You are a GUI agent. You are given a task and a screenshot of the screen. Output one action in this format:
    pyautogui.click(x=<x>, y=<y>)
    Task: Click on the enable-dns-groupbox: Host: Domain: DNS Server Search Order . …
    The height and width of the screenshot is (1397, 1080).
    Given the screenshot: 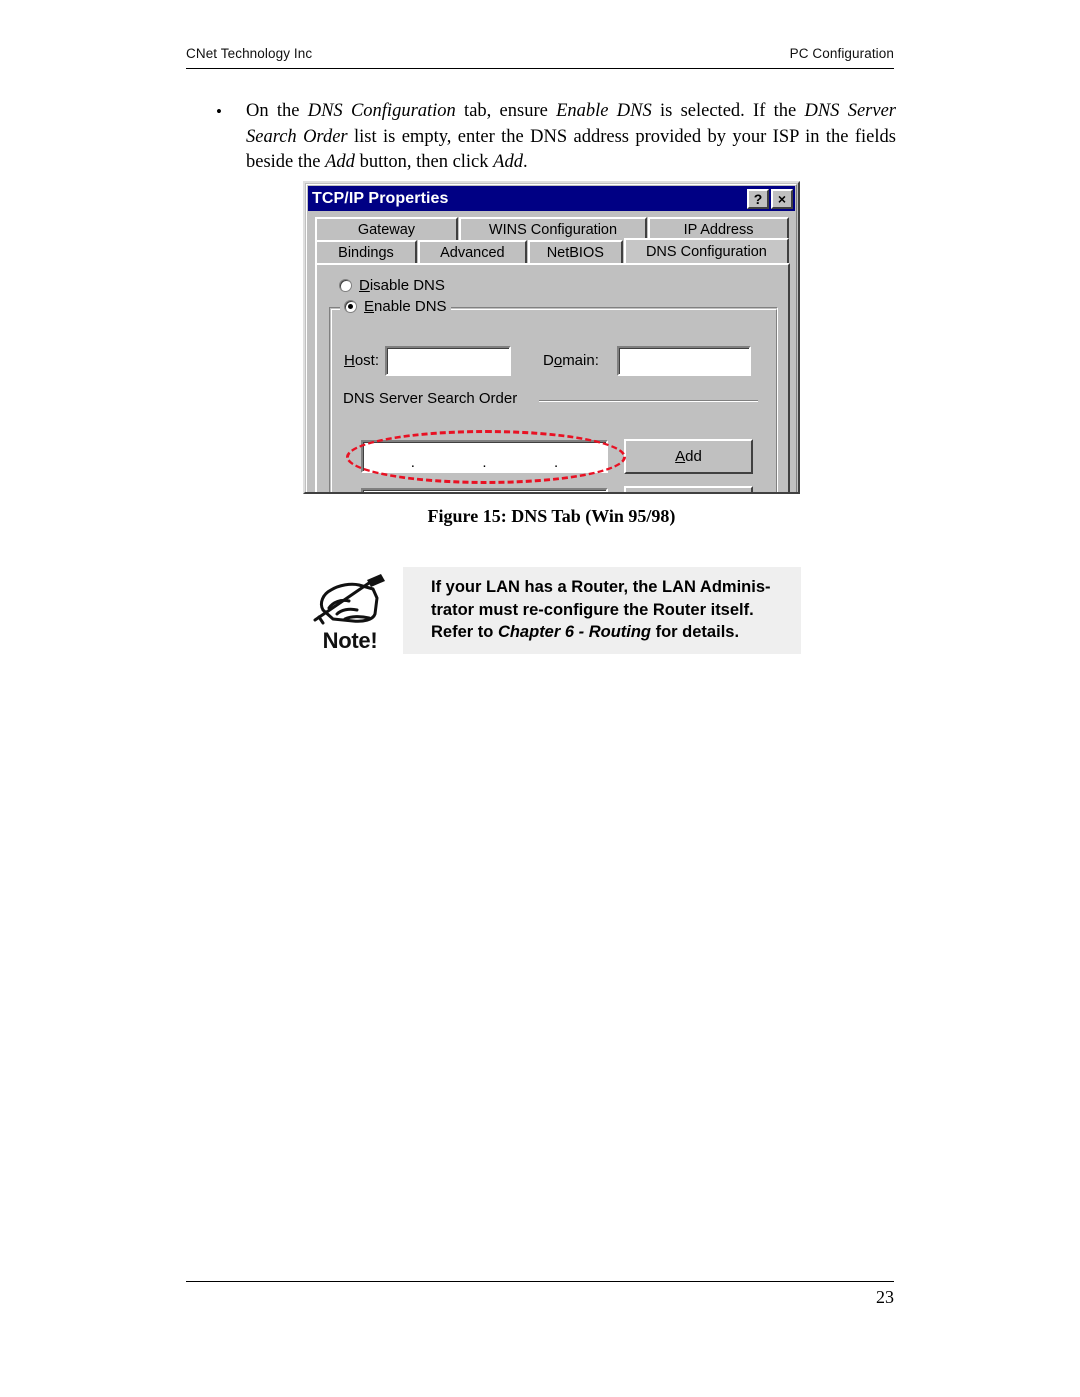 What is the action you would take?
    pyautogui.click(x=553, y=395)
    